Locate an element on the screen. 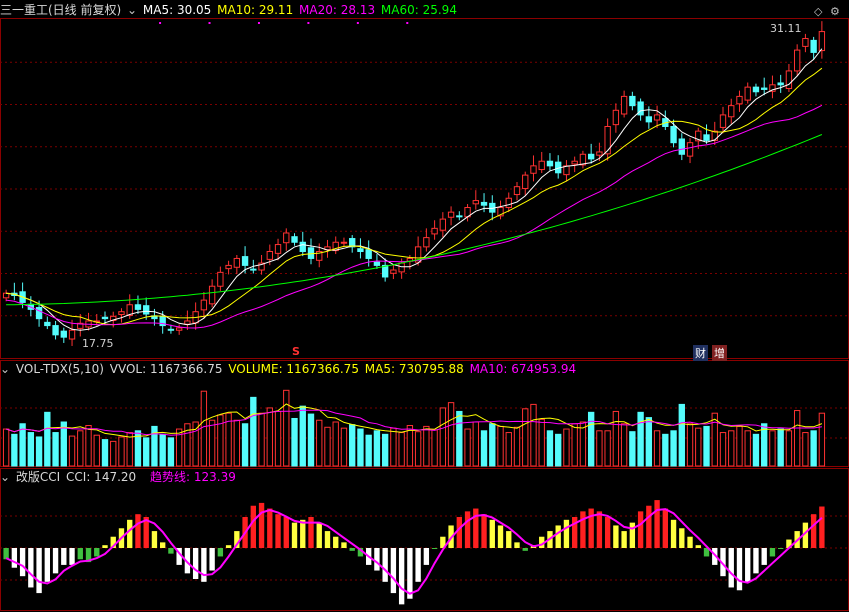  s-marker: S is located at coordinates (296, 351).